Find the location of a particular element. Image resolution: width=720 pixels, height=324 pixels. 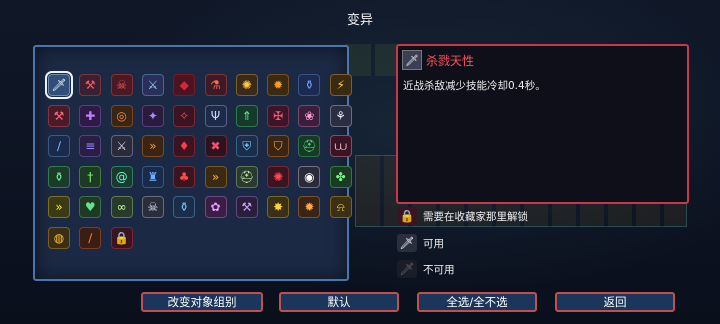

blue-pot-icon-glyph: ⚱ is located at coordinates (184, 207).